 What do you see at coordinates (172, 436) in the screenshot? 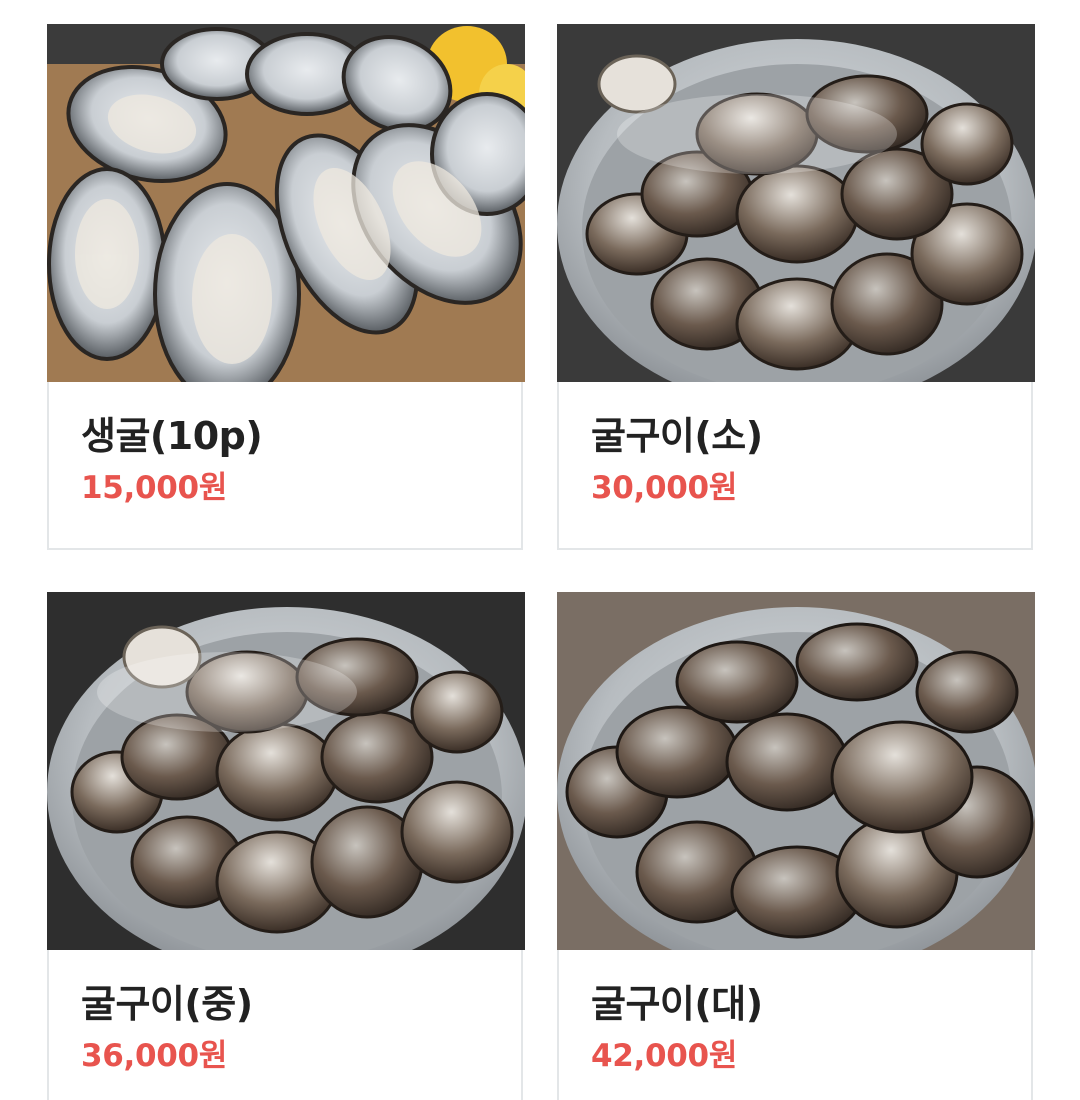
I see `menu-item-name: 생굴(10p)` at bounding box center [172, 436].